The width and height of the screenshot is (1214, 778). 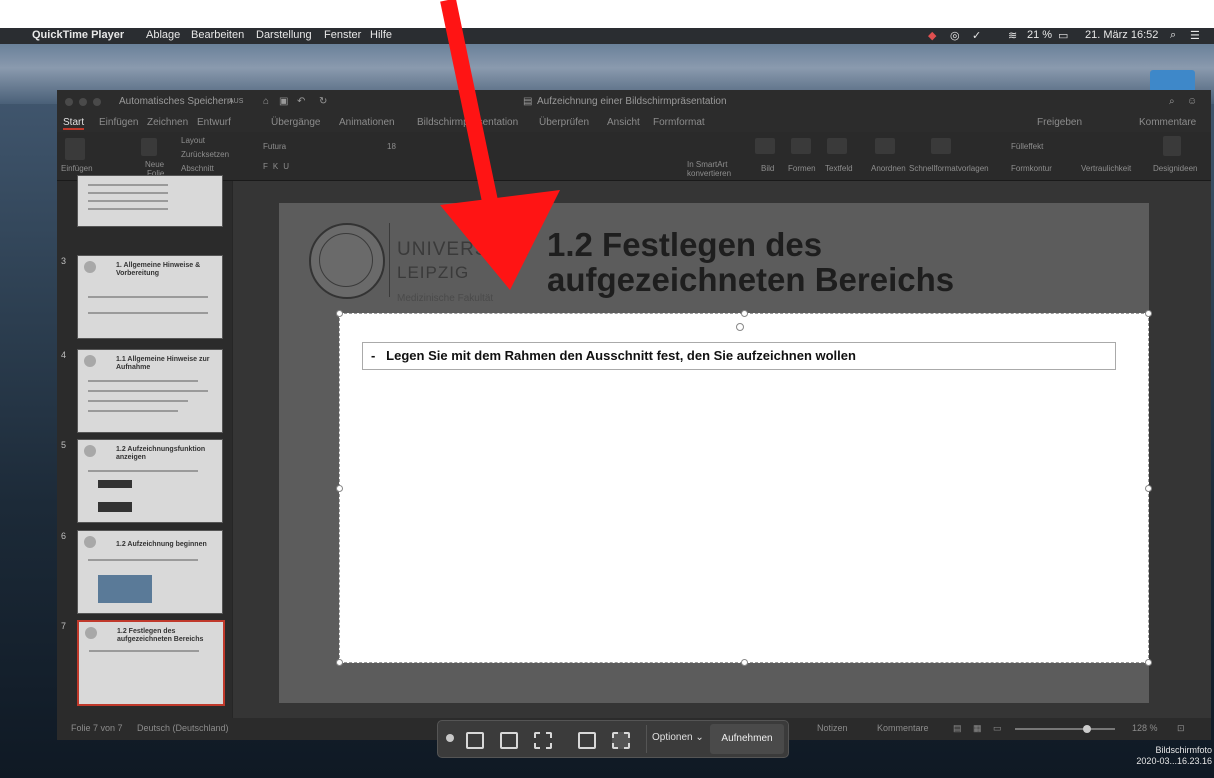 I want to click on textbox-label: Textfeld, so click(x=839, y=168).